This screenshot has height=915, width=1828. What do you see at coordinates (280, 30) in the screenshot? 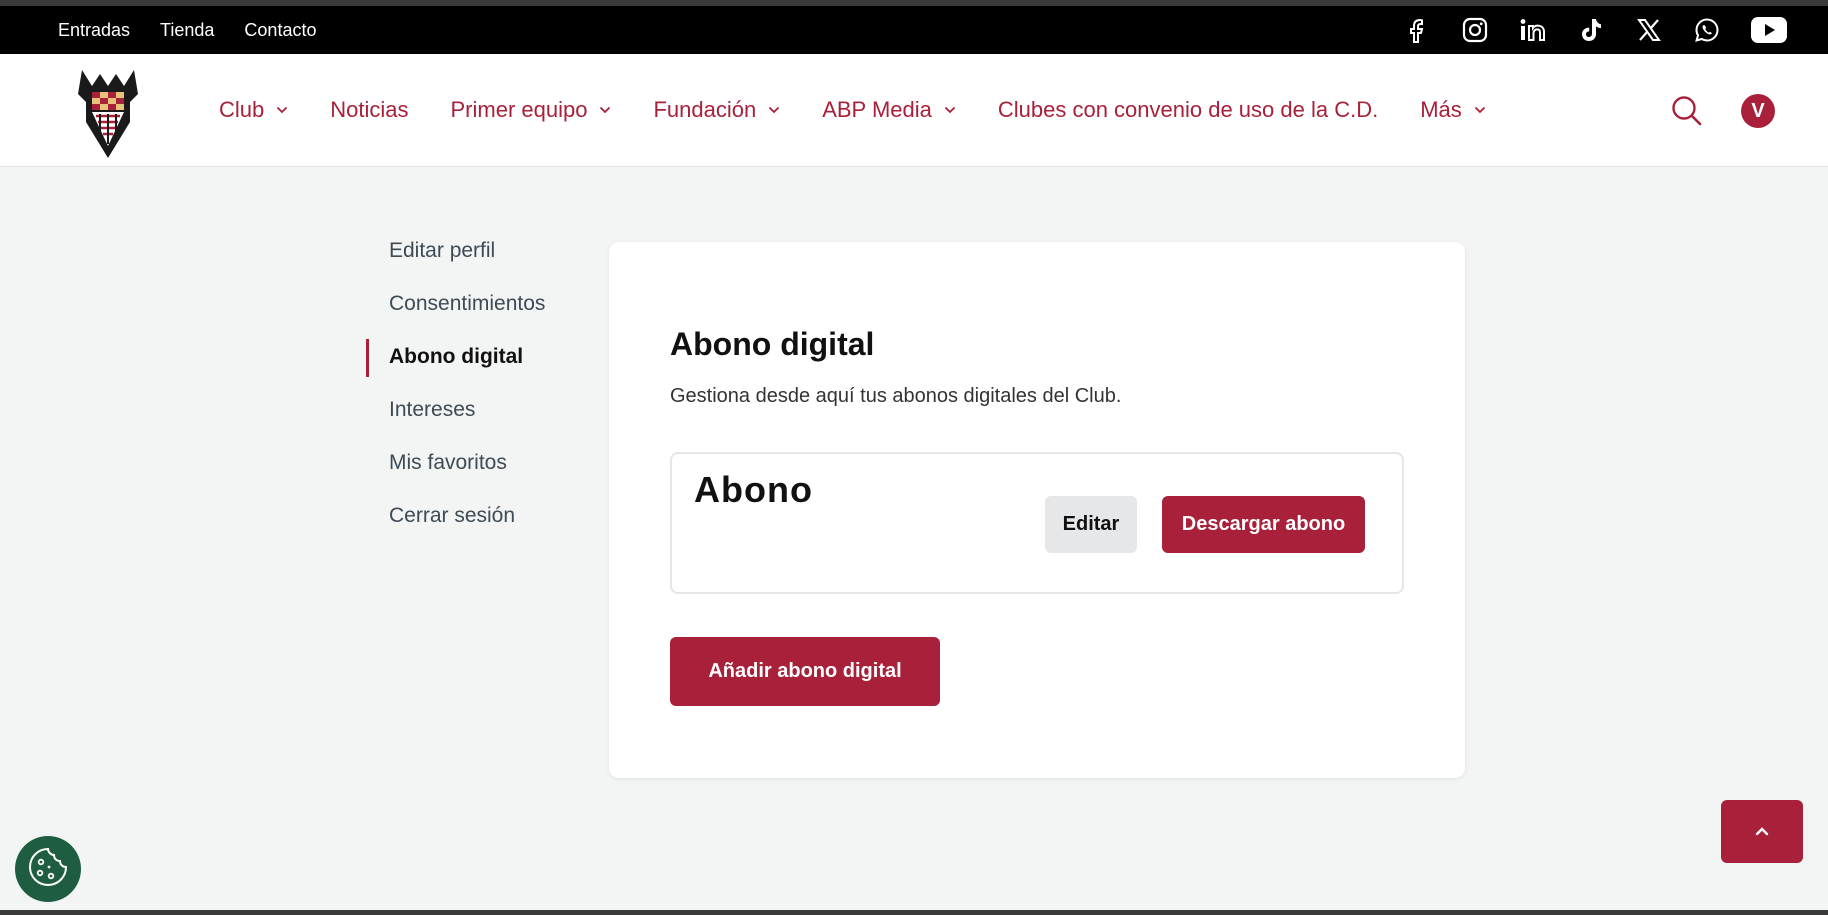
I see `top-link-contacto: Contacto` at bounding box center [280, 30].